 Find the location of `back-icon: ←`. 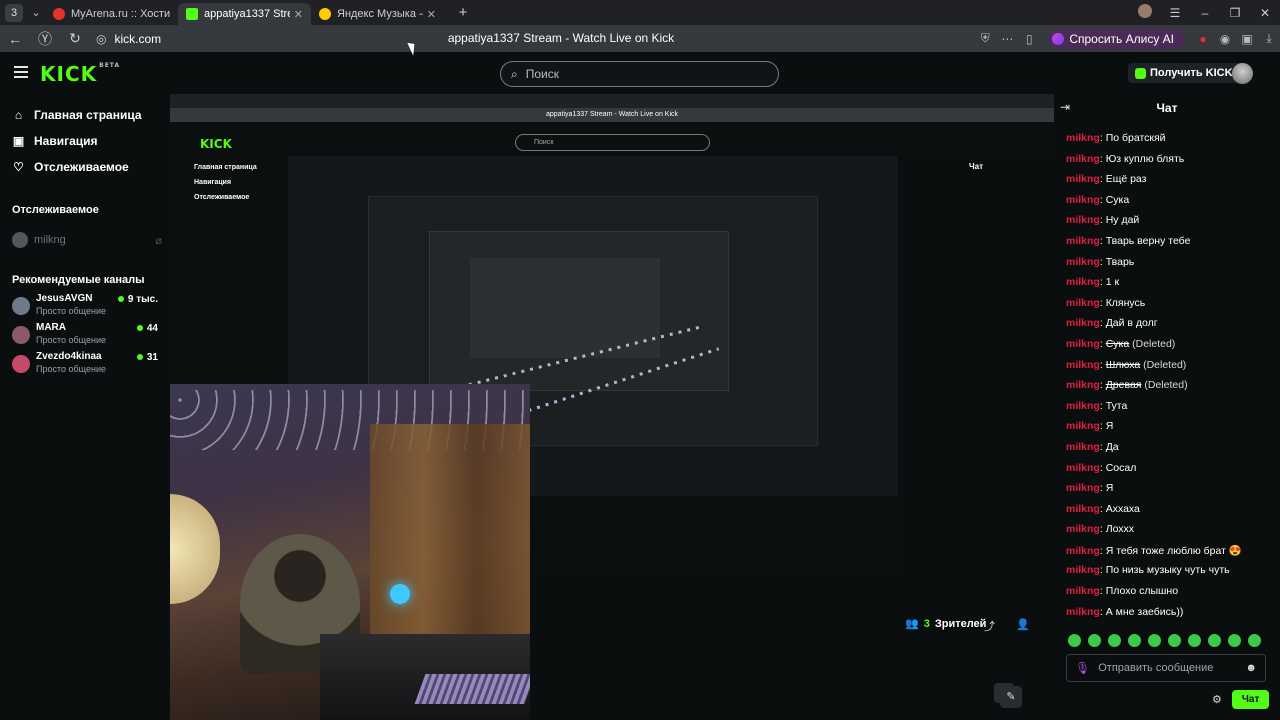

back-icon: ← is located at coordinates (15, 39).